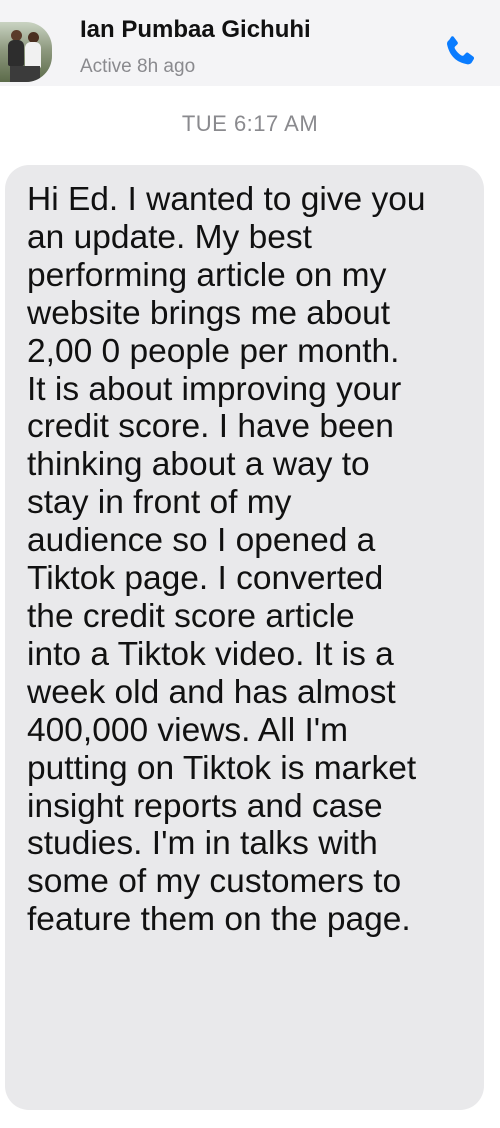  I want to click on contact-avatar, so click(26, 52).